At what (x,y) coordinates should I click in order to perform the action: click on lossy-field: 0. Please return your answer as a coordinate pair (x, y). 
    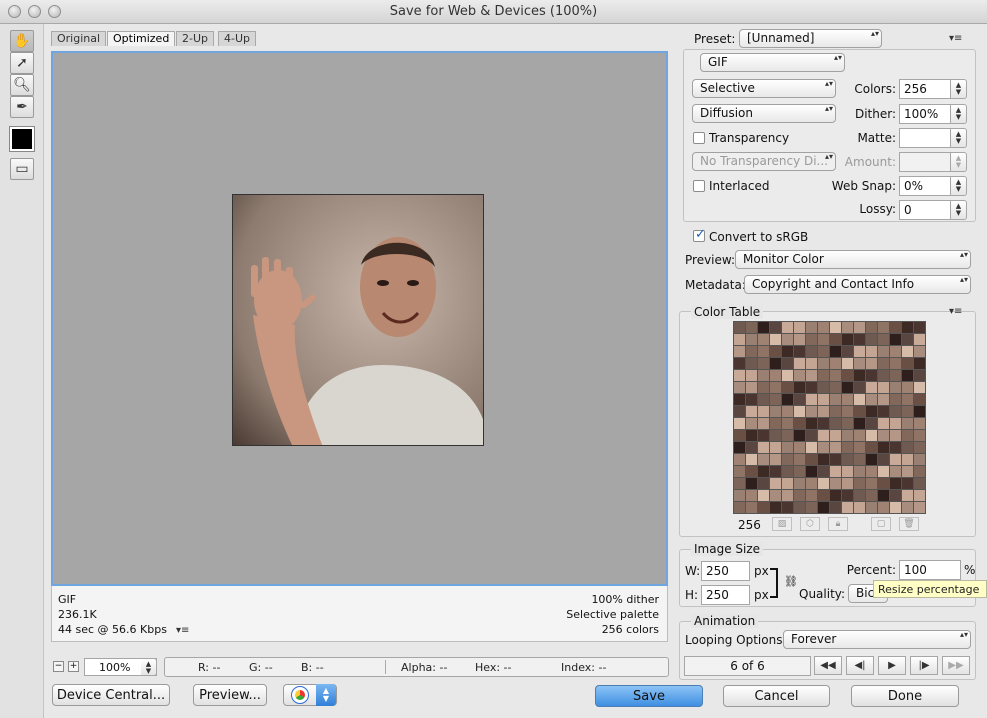
    Looking at the image, I should click on (925, 210).